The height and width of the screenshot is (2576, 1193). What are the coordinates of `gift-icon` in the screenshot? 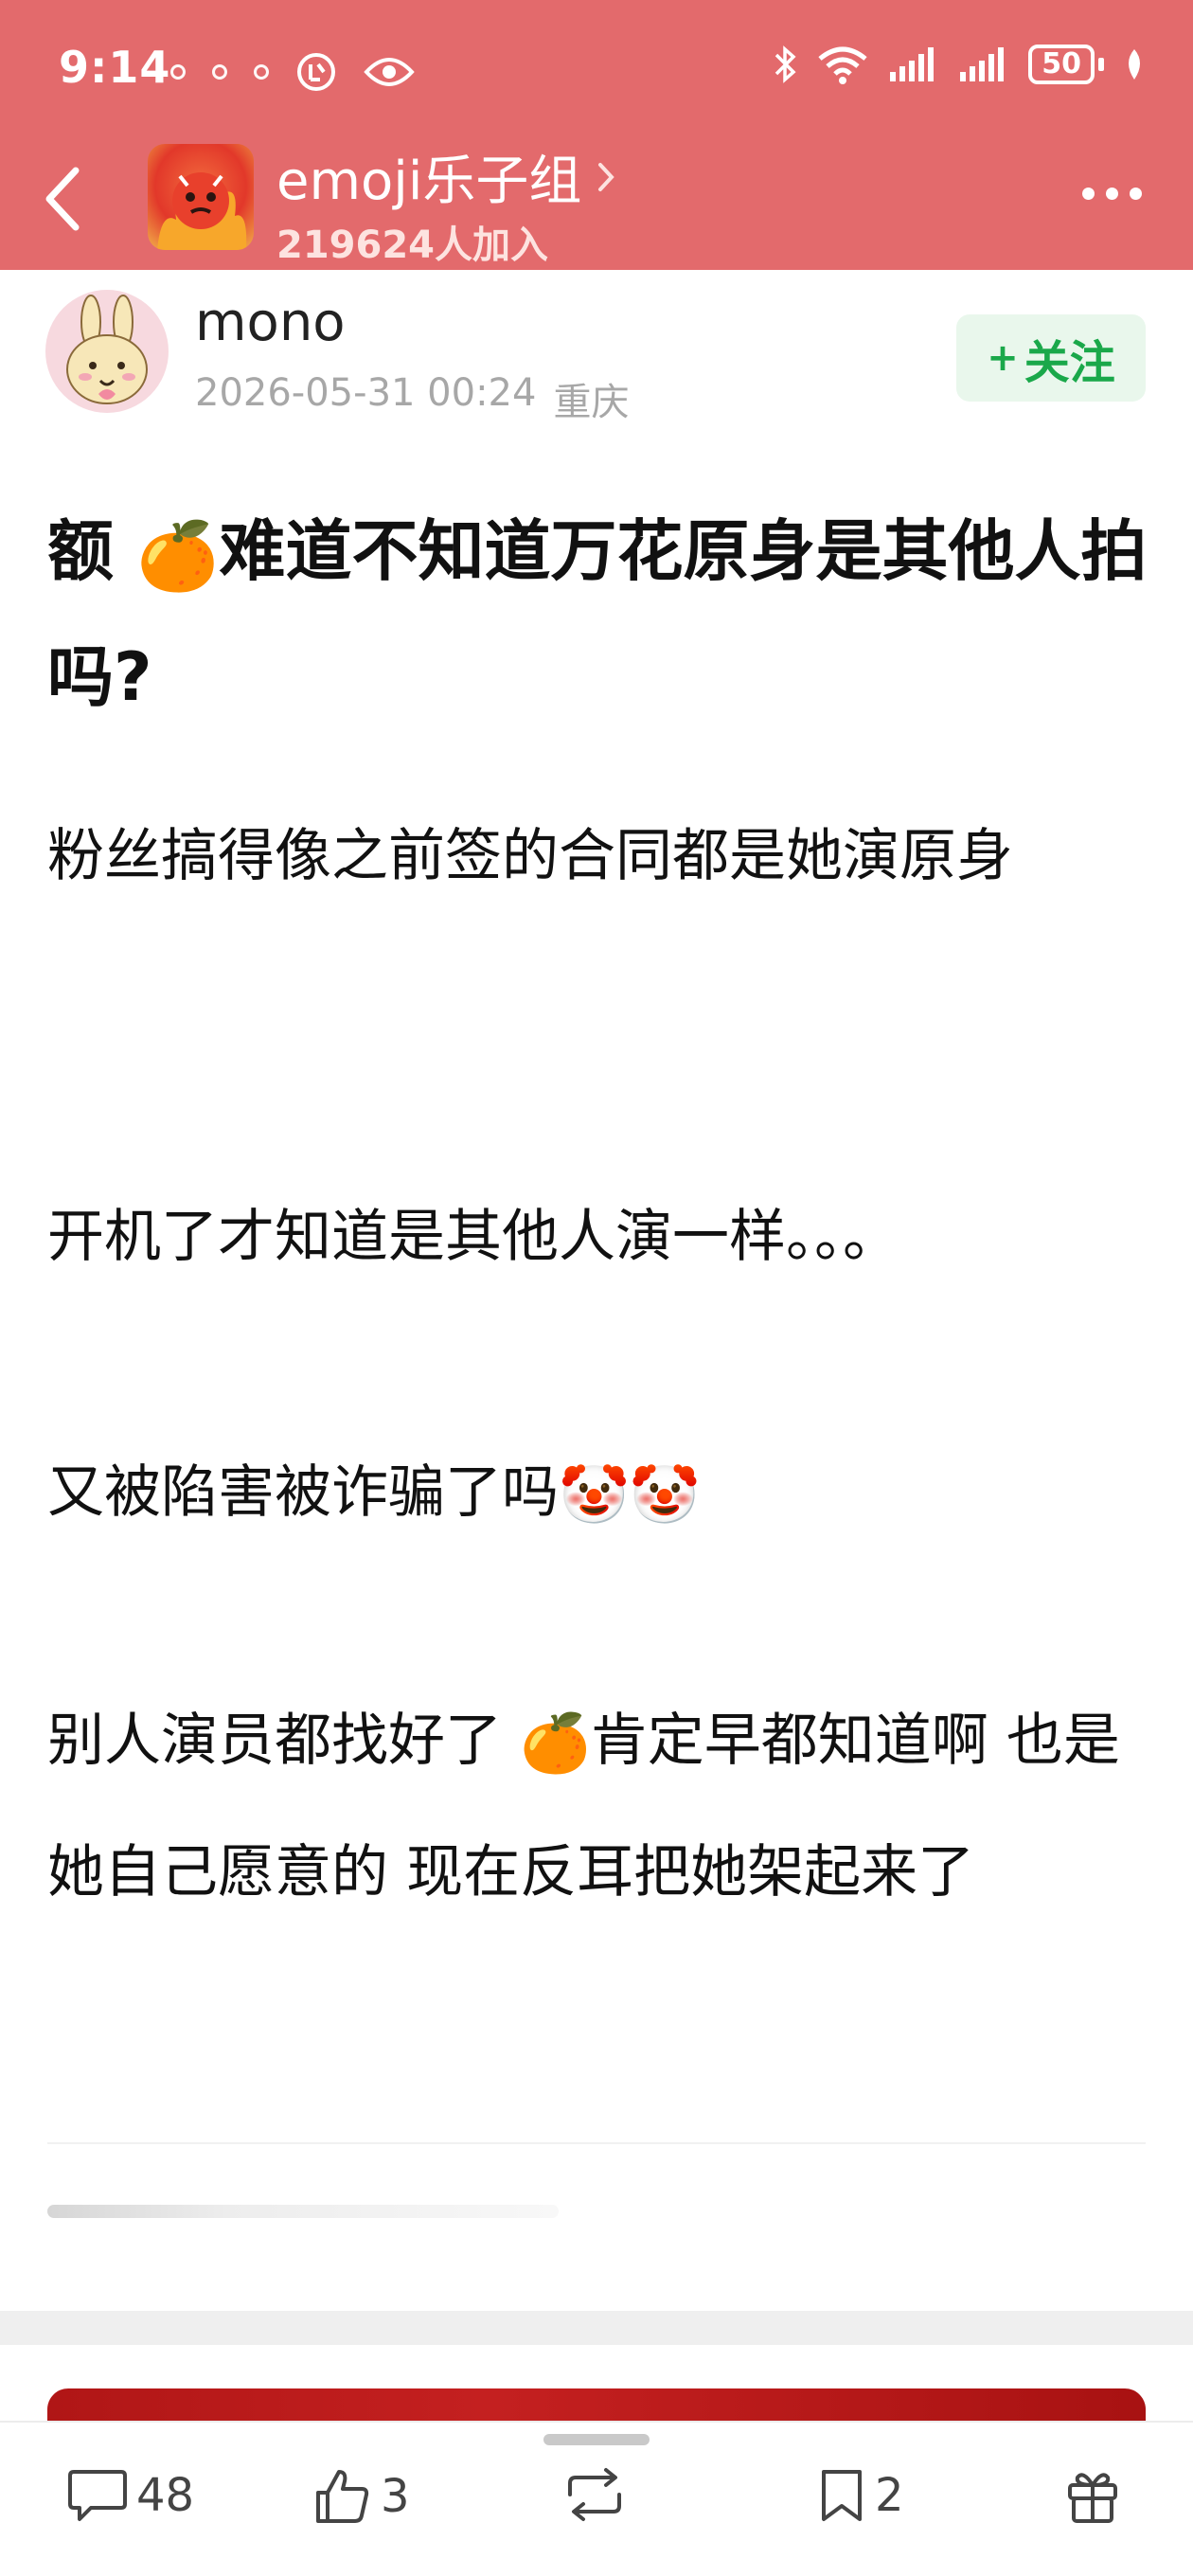 It's located at (1092, 2498).